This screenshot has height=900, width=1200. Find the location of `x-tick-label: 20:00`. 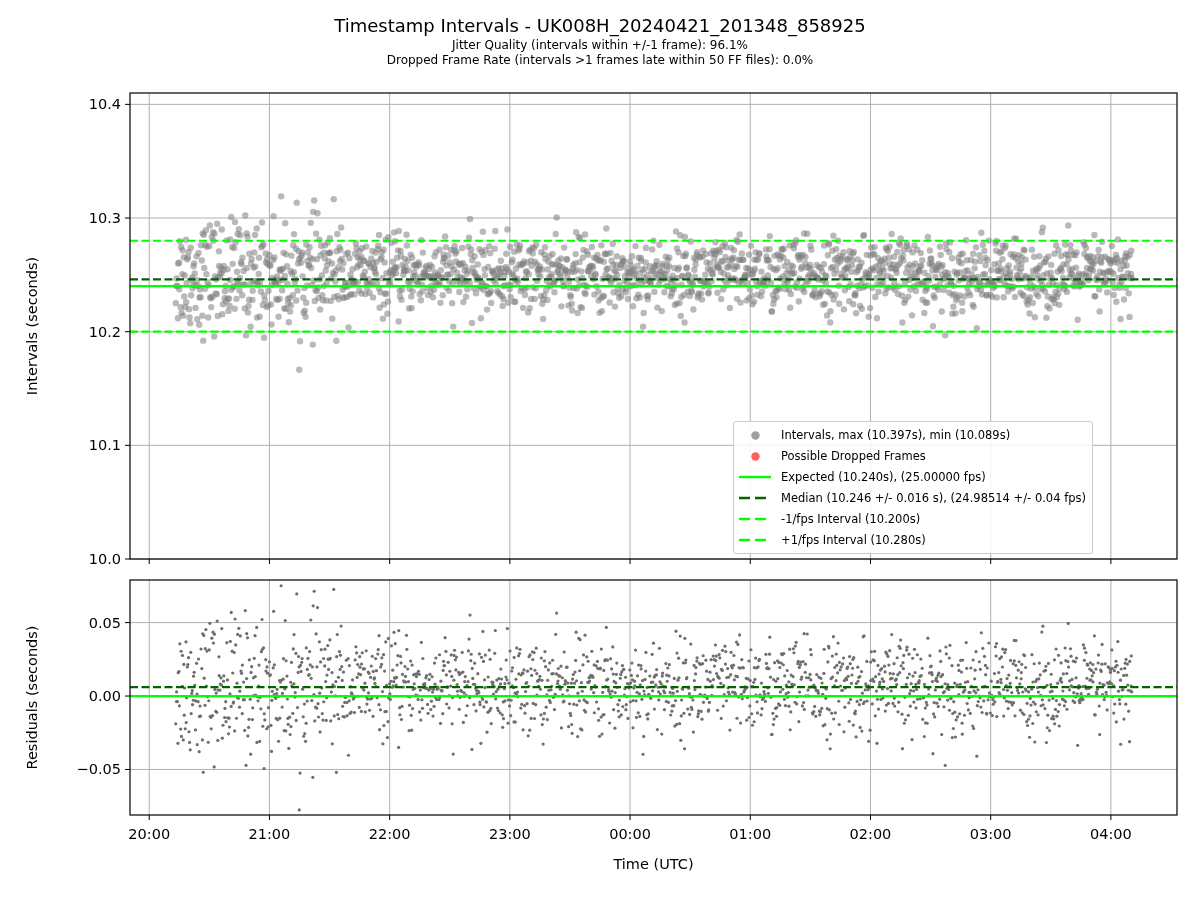

x-tick-label: 20:00 is located at coordinates (149, 834).